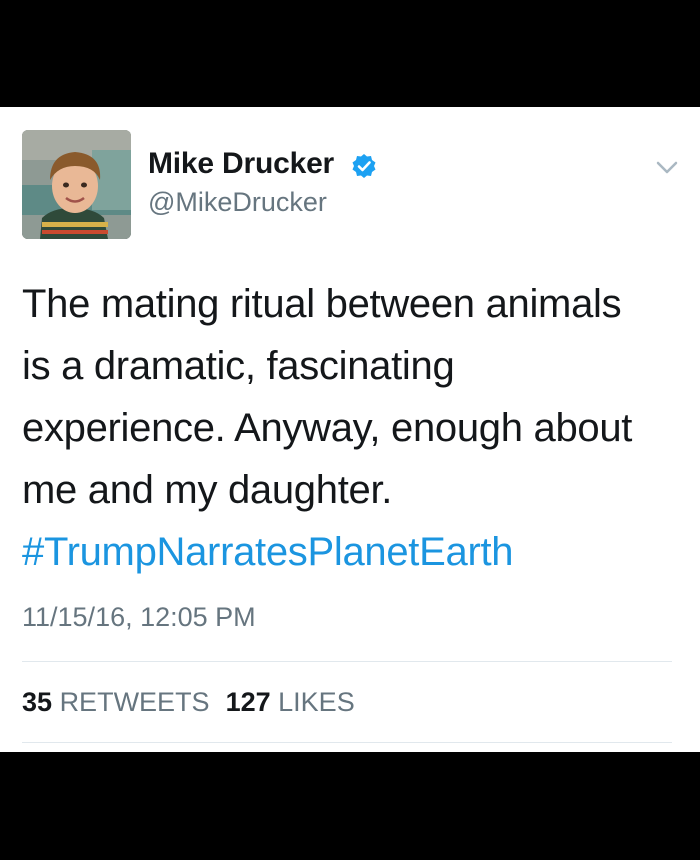  Describe the element at coordinates (316, 702) in the screenshot. I see `likes-label: LIKES` at that location.